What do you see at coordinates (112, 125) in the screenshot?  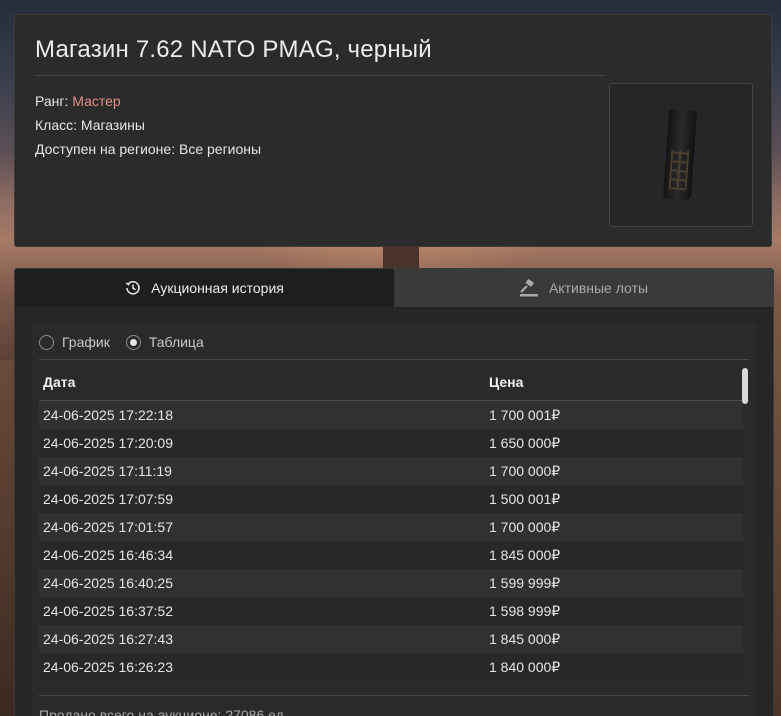 I see `class-value: Магазины` at bounding box center [112, 125].